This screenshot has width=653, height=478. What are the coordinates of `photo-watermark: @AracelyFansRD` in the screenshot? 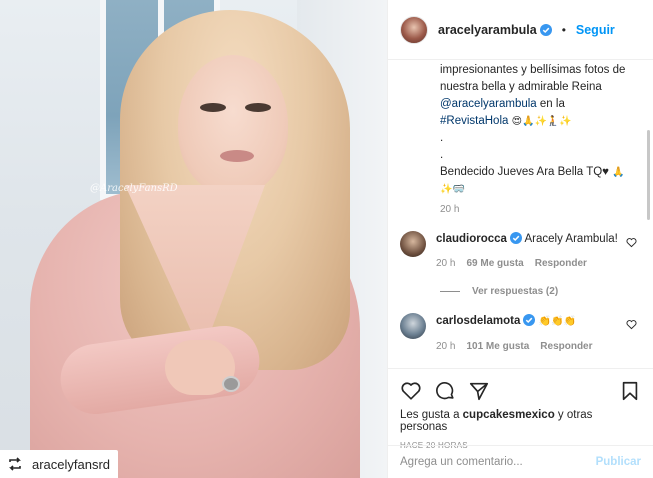 It's located at (134, 188).